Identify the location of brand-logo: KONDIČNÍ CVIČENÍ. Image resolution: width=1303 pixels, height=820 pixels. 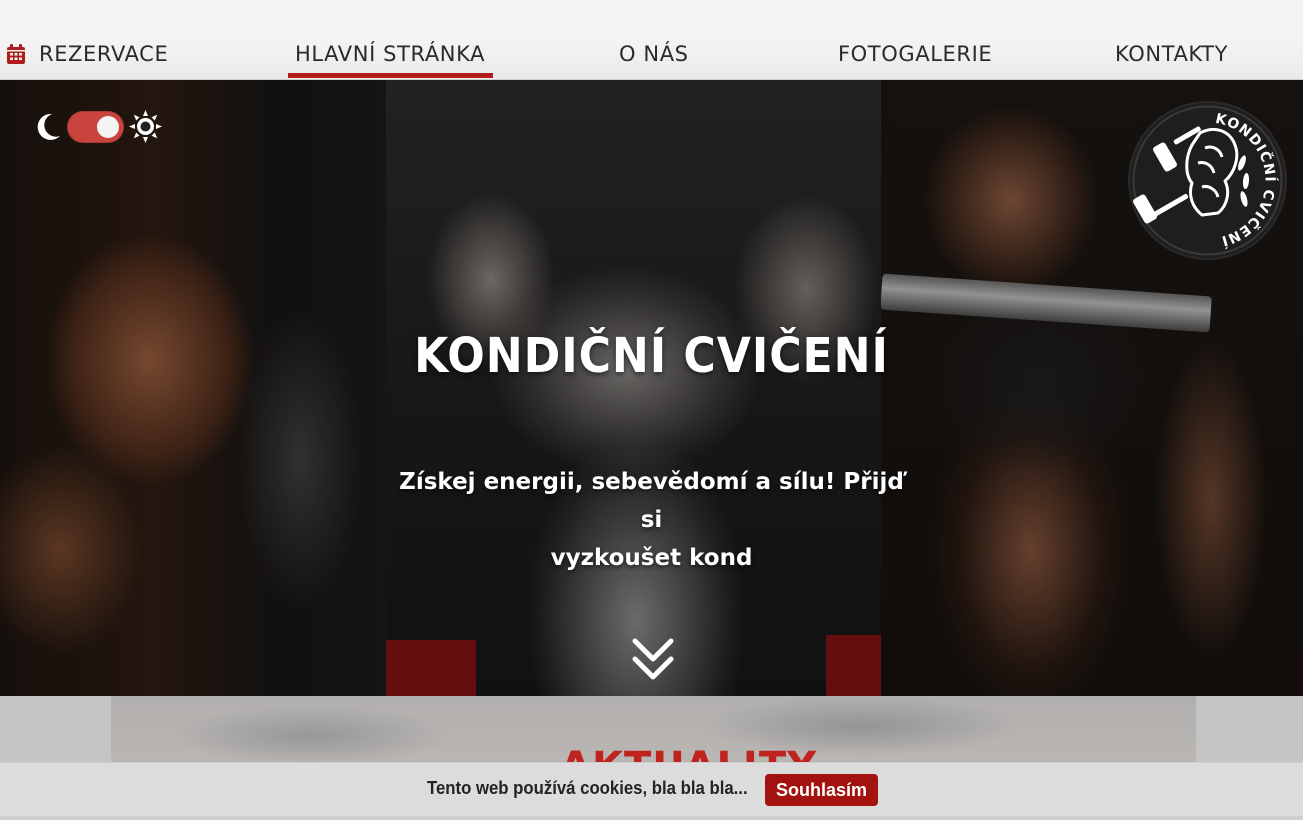
(1207, 180).